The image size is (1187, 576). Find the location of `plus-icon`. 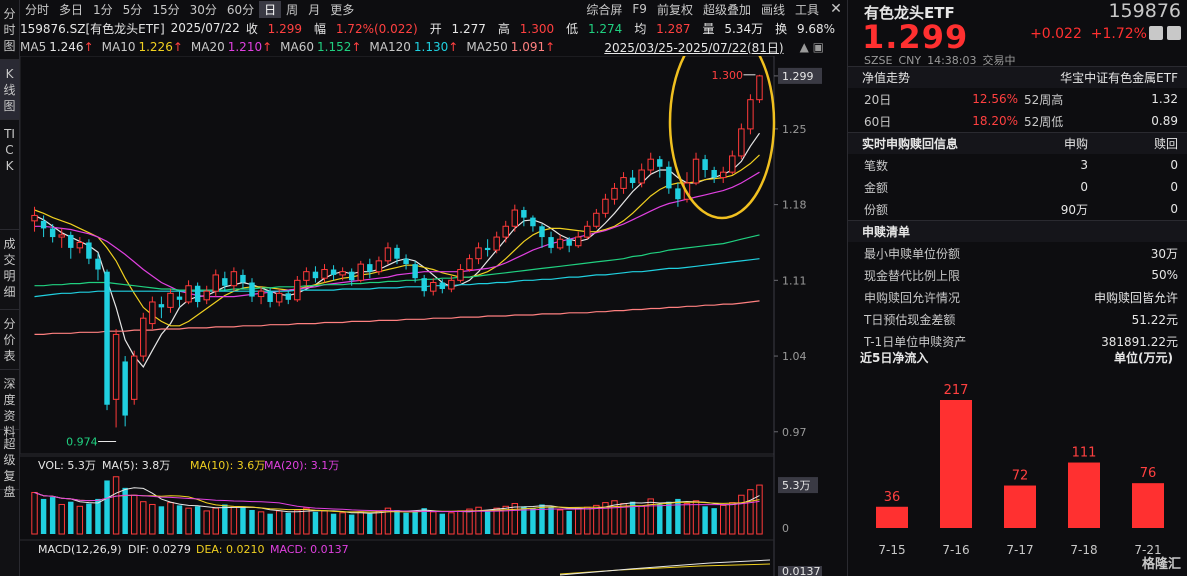

plus-icon is located at coordinates (1174, 33).